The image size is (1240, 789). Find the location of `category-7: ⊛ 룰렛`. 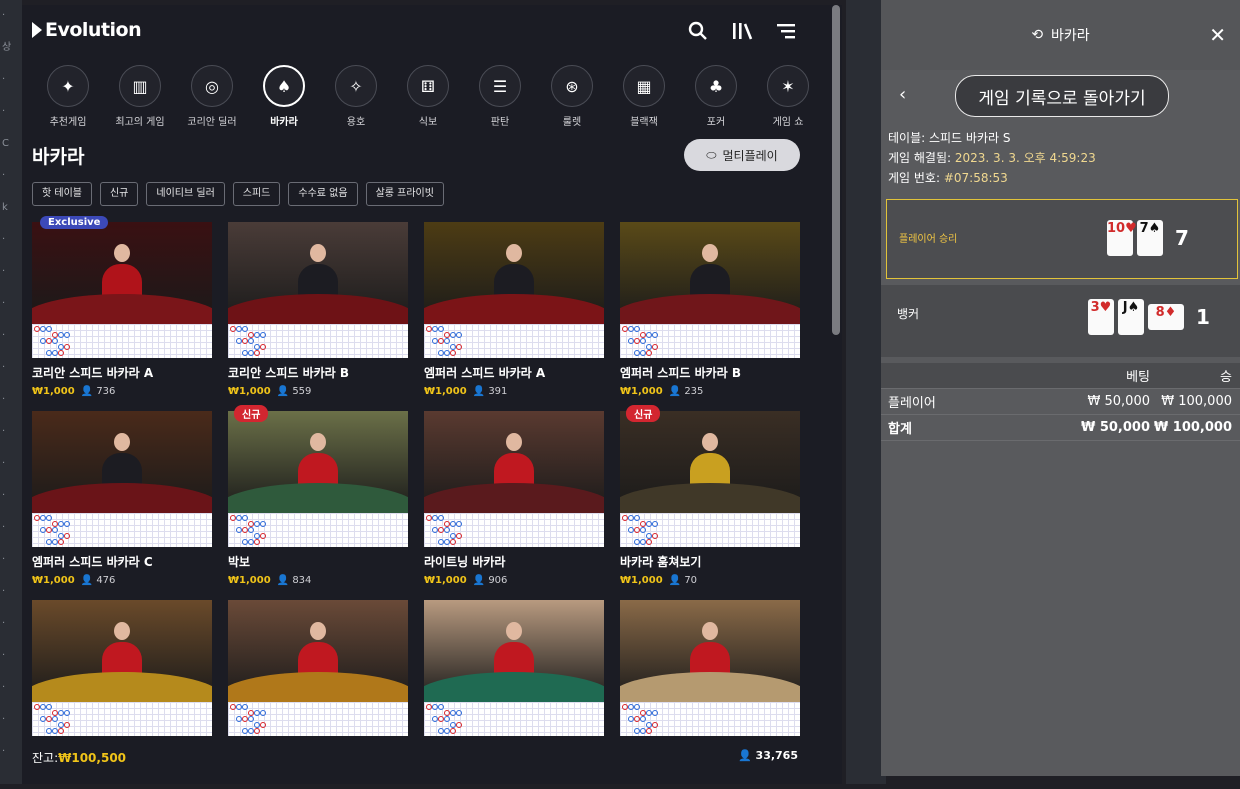

category-7: ⊛ 룰렛 is located at coordinates (572, 96).